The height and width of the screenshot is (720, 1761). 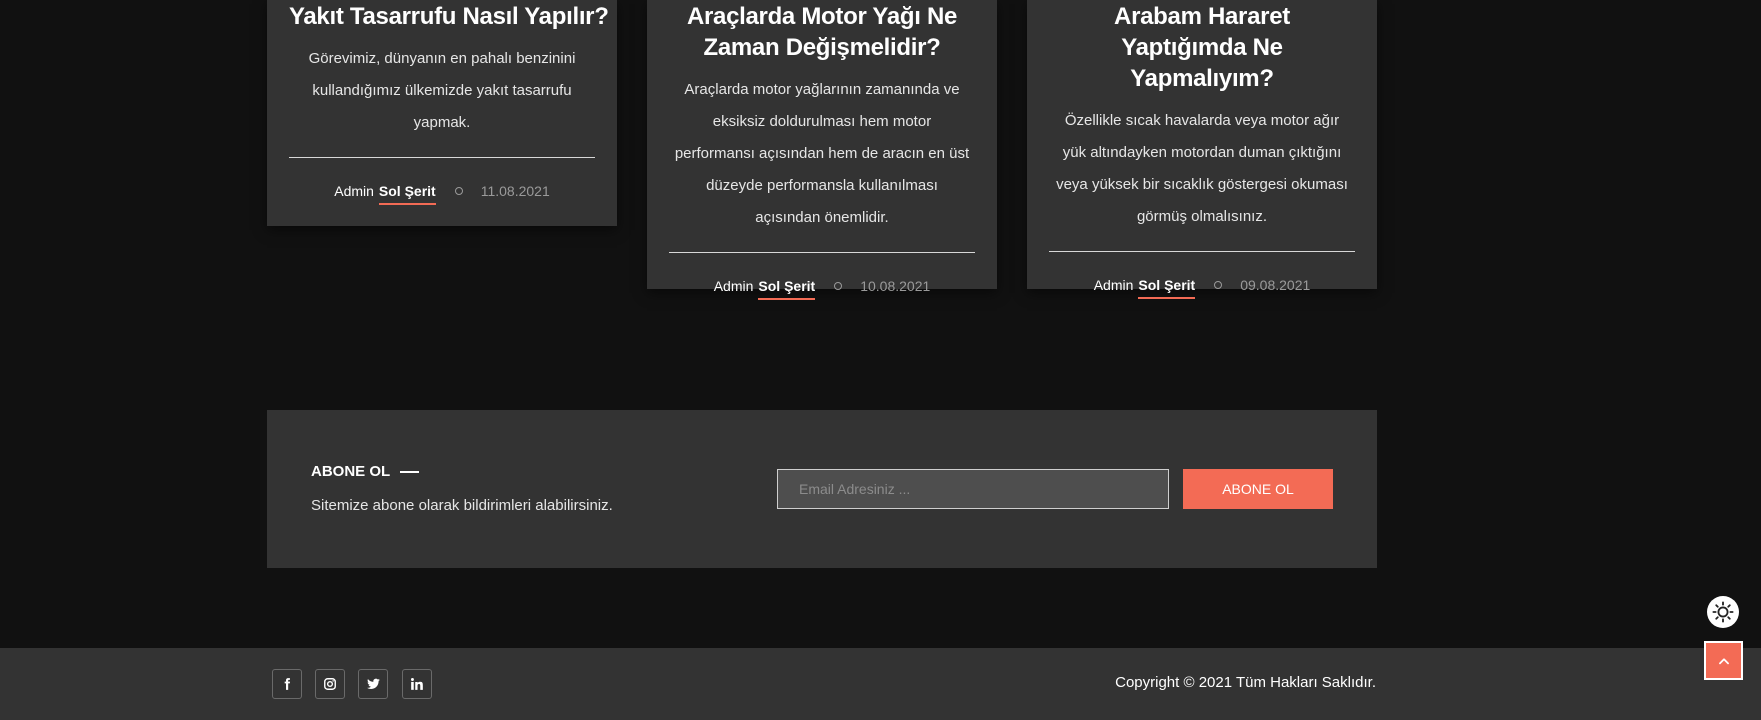 I want to click on facebook-icon, so click(x=287, y=684).